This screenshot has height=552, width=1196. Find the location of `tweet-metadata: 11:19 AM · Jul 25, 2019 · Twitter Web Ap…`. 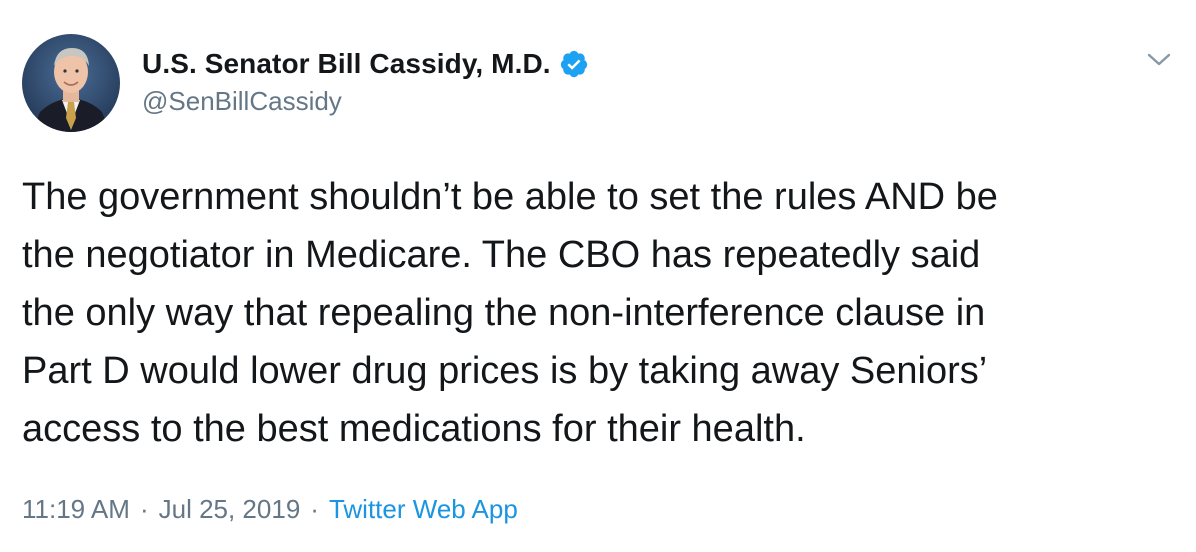

tweet-metadata: 11:19 AM · Jul 25, 2019 · Twitter Web Ap… is located at coordinates (270, 509).